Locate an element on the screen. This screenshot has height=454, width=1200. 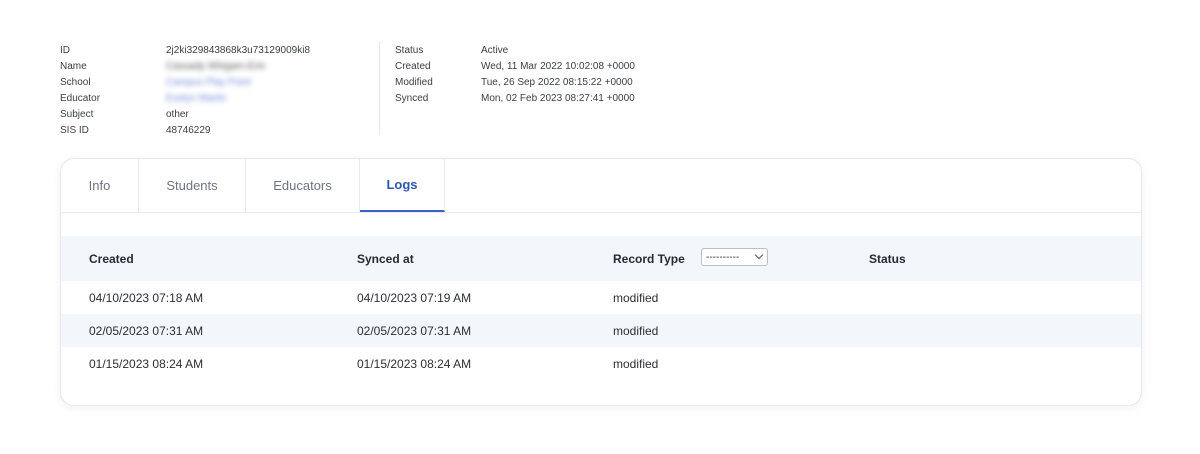
cell-created: 02/05/2023 07:31 AM is located at coordinates (146, 330).